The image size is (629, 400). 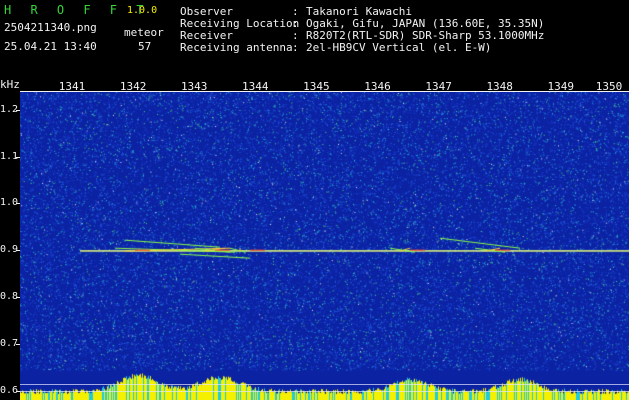 I want to click on antenna-sep: :, so click(x=295, y=47).